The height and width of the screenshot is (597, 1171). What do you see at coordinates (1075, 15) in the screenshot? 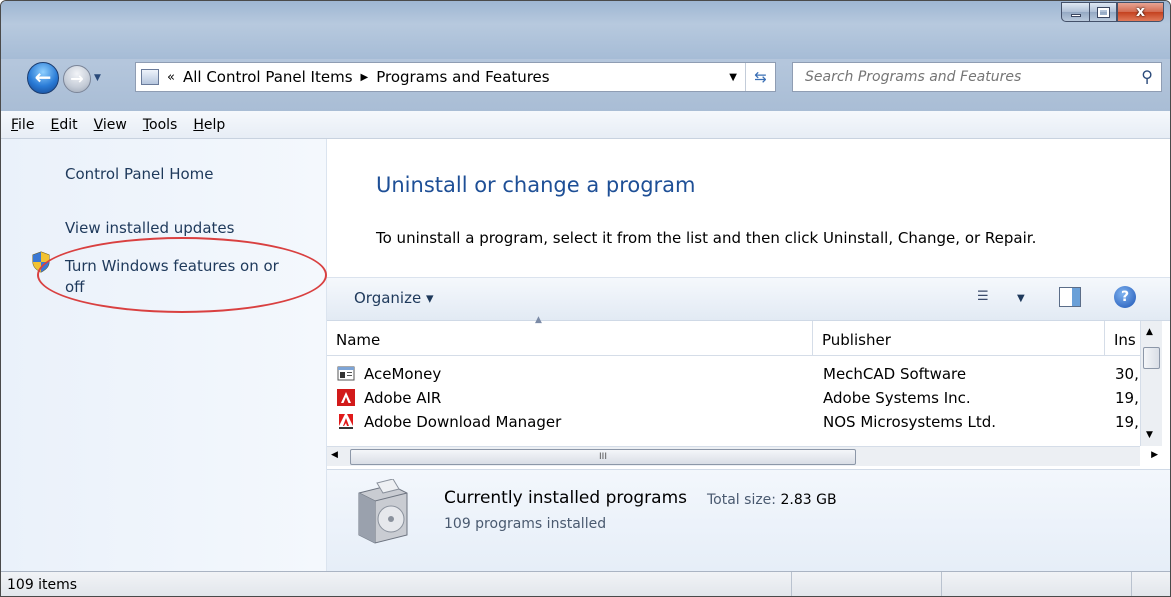
I see `minimize-icon` at bounding box center [1075, 15].